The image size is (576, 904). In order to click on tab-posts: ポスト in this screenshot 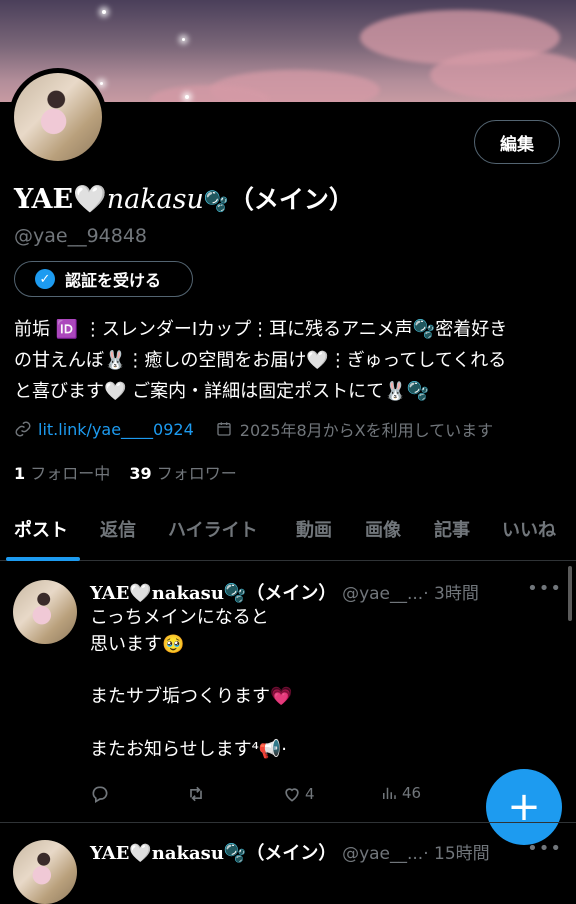, I will do `click(41, 529)`.